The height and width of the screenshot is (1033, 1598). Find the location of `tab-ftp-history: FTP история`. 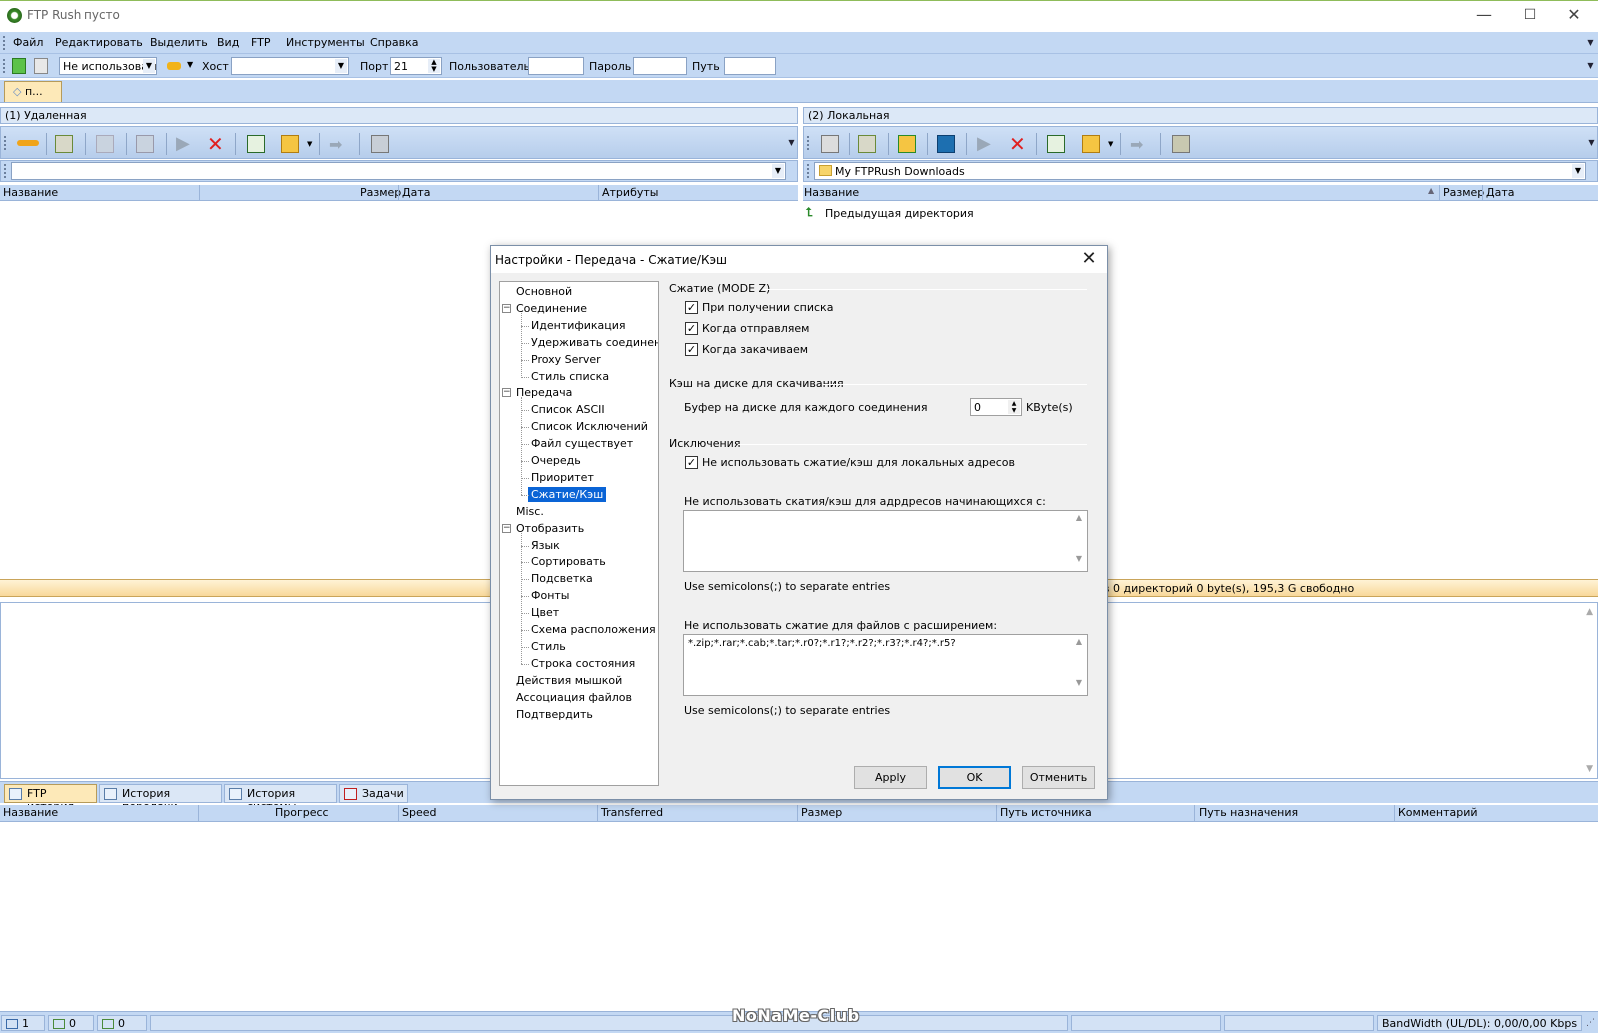

tab-ftp-history: FTP история is located at coordinates (50, 798).